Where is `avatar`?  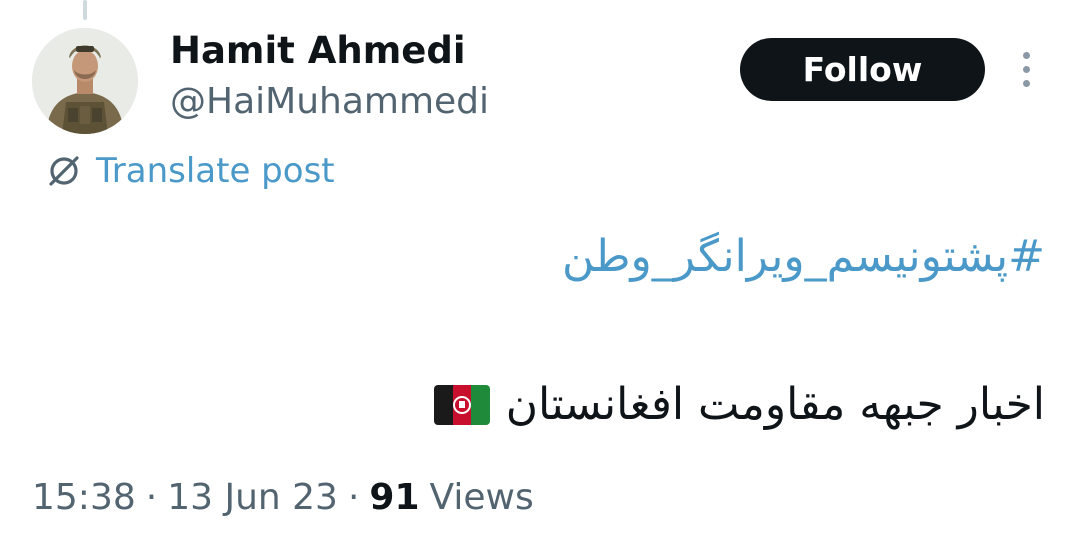
avatar is located at coordinates (85, 81).